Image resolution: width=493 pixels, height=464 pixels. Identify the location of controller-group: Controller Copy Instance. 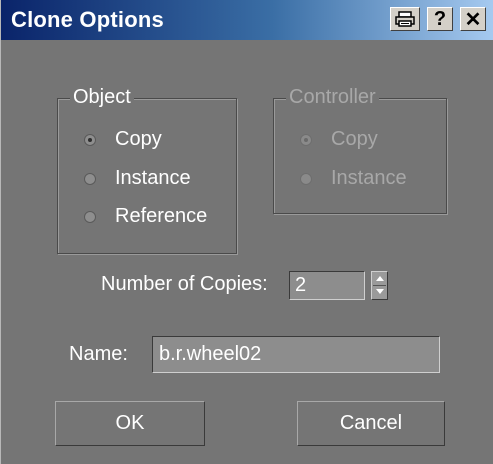
(360, 150).